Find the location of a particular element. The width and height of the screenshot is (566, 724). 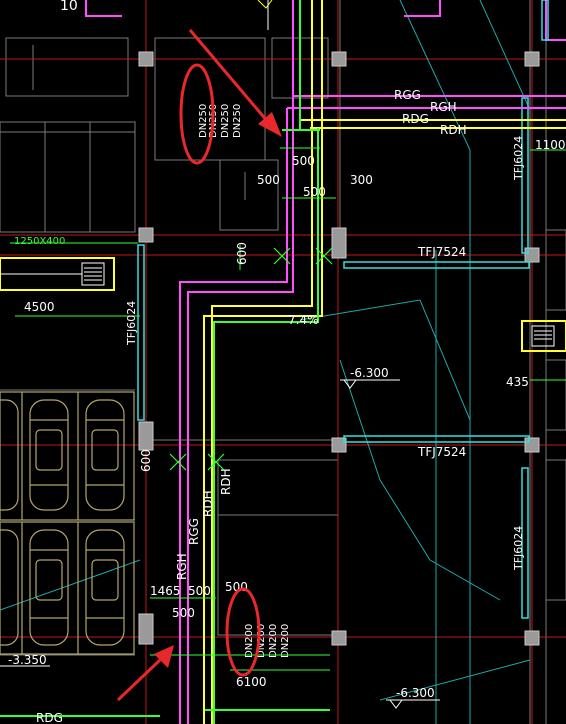

dimension-label: 300 is located at coordinates (361, 180).